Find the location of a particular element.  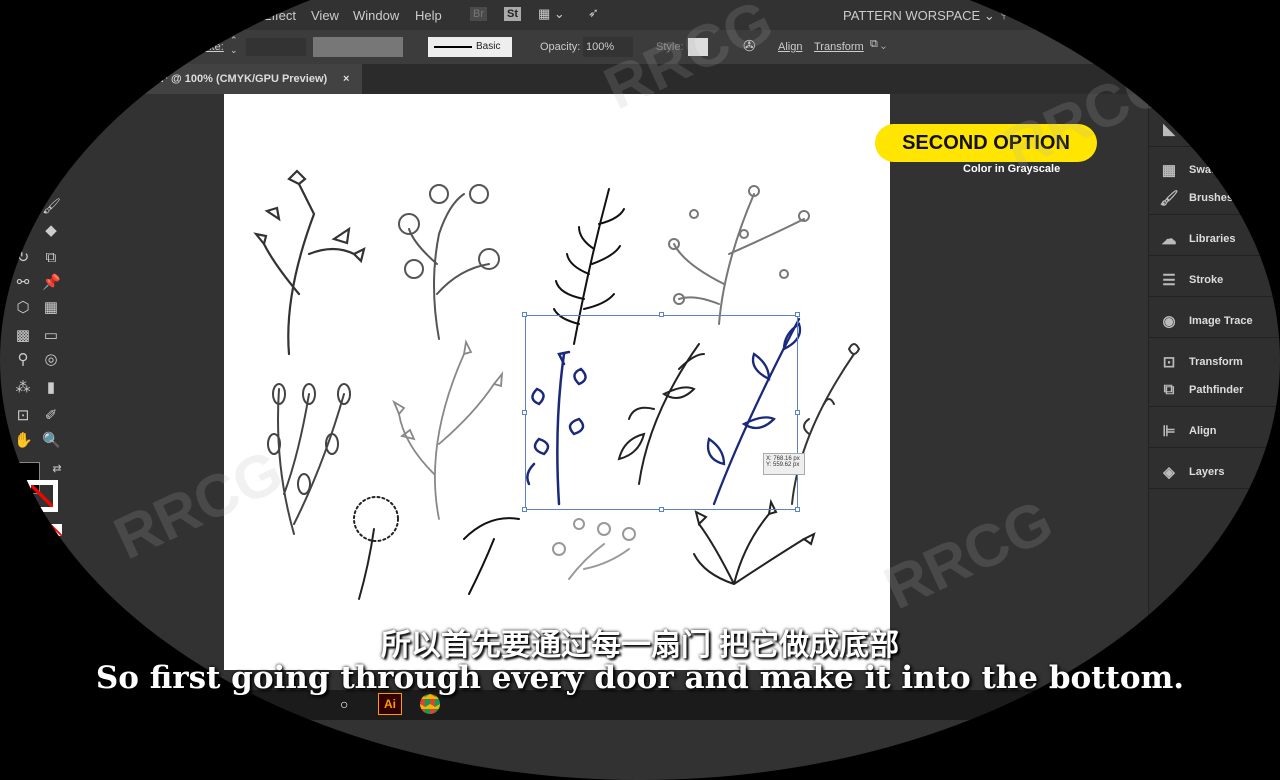

recolor-artwork-icon: ✇ is located at coordinates (749, 46).